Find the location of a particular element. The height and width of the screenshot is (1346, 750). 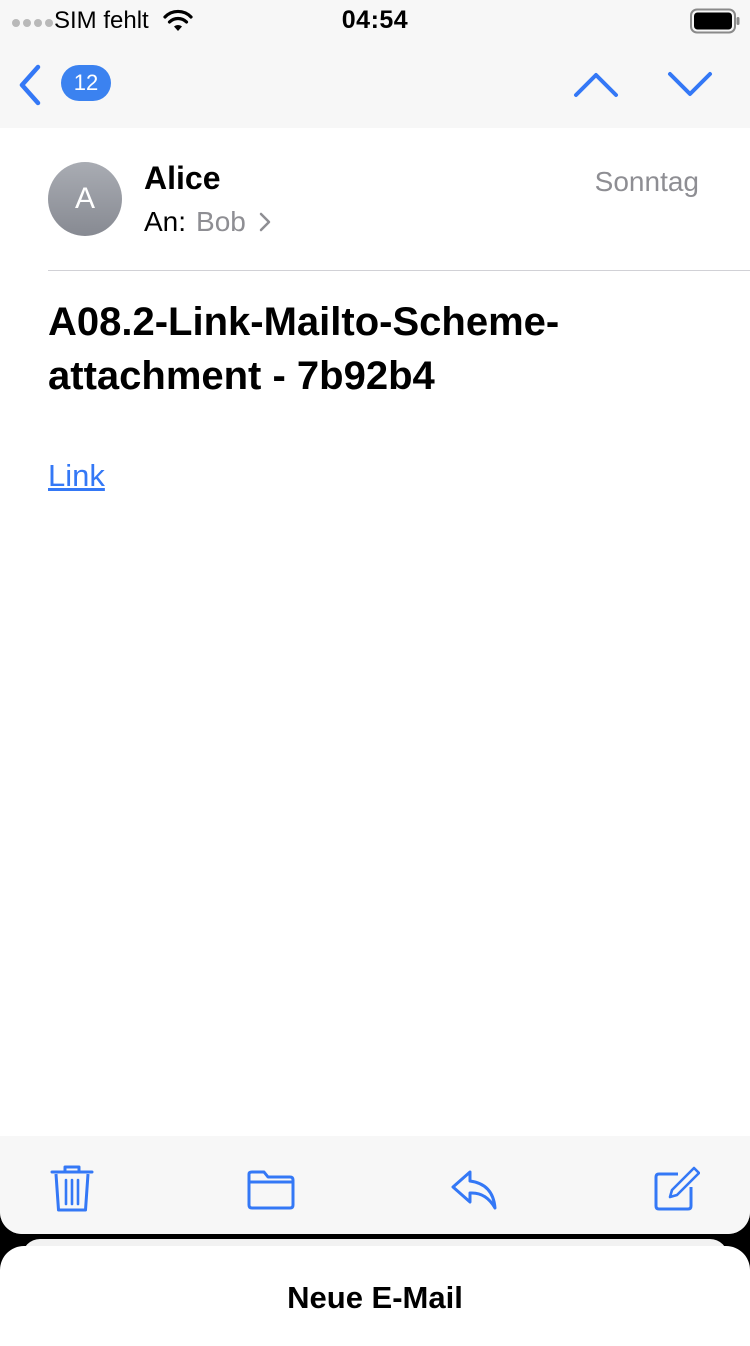

back-button is located at coordinates (30, 85).